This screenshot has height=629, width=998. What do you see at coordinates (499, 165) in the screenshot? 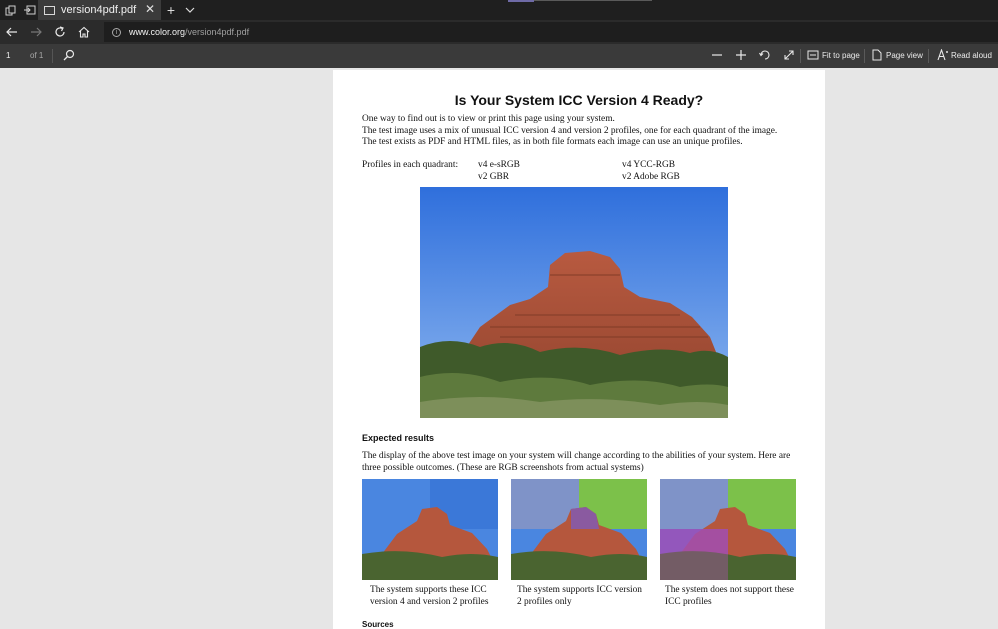
I see `profile-item: v4 e-sRGB` at bounding box center [499, 165].